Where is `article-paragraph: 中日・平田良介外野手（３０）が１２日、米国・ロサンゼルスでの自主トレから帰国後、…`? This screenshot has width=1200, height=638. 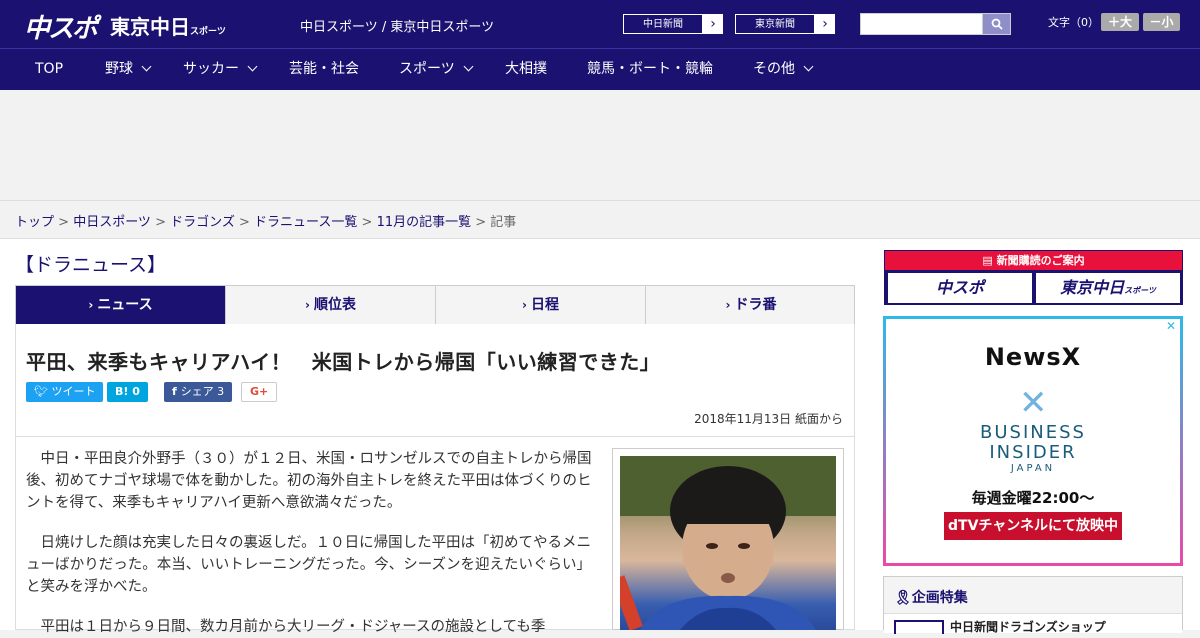 article-paragraph: 中日・平田良介外野手（３０）が１２日、米国・ロサンゼルスでの自主トレから帰国後、… is located at coordinates (309, 481).